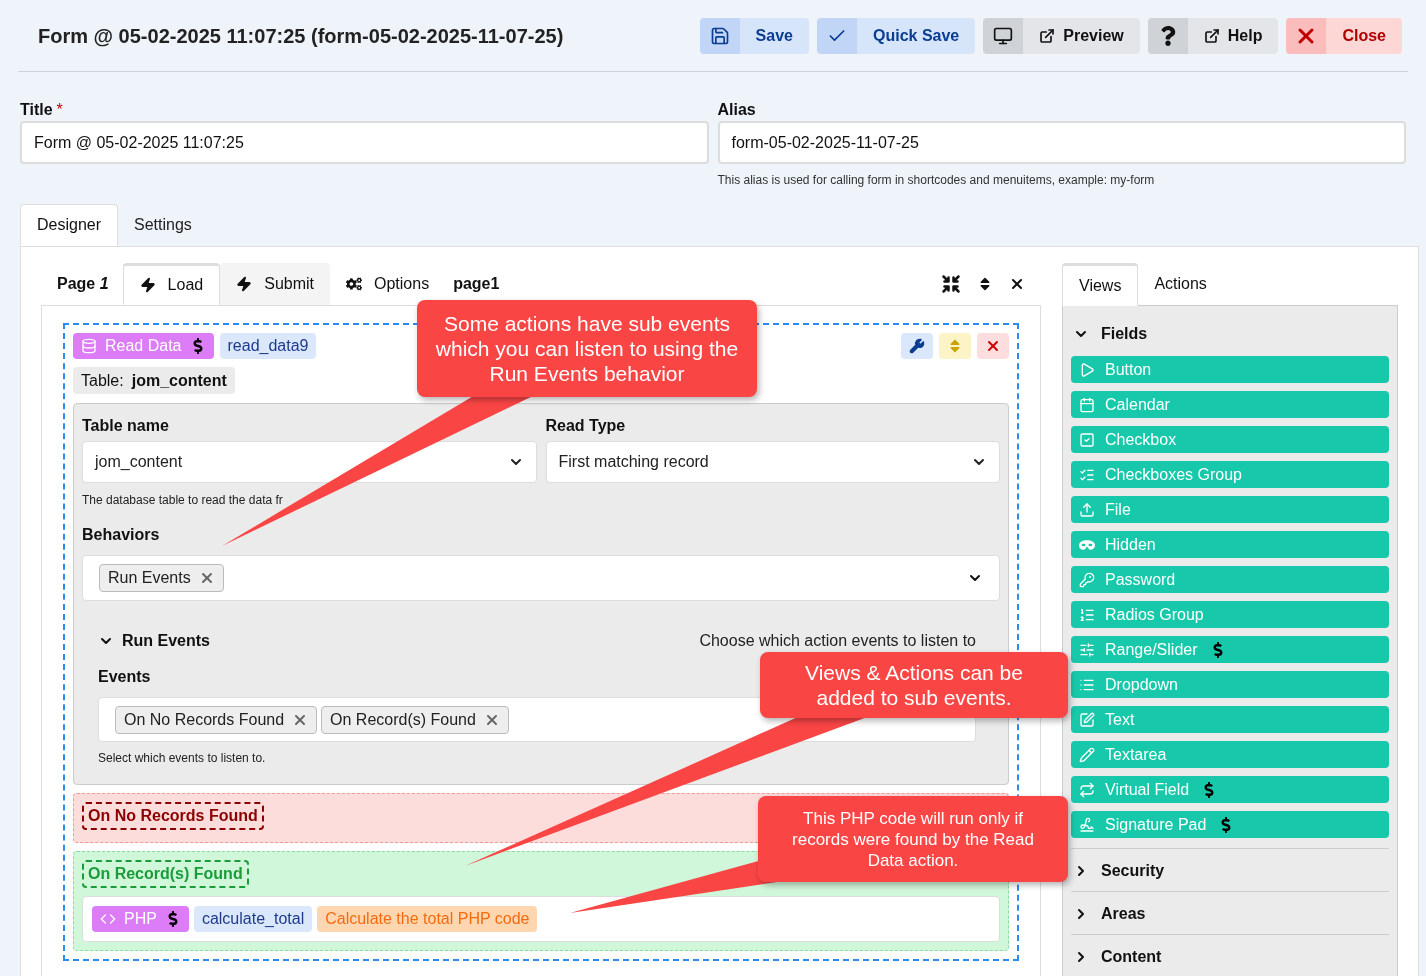  I want to click on compress-icon, so click(951, 284).